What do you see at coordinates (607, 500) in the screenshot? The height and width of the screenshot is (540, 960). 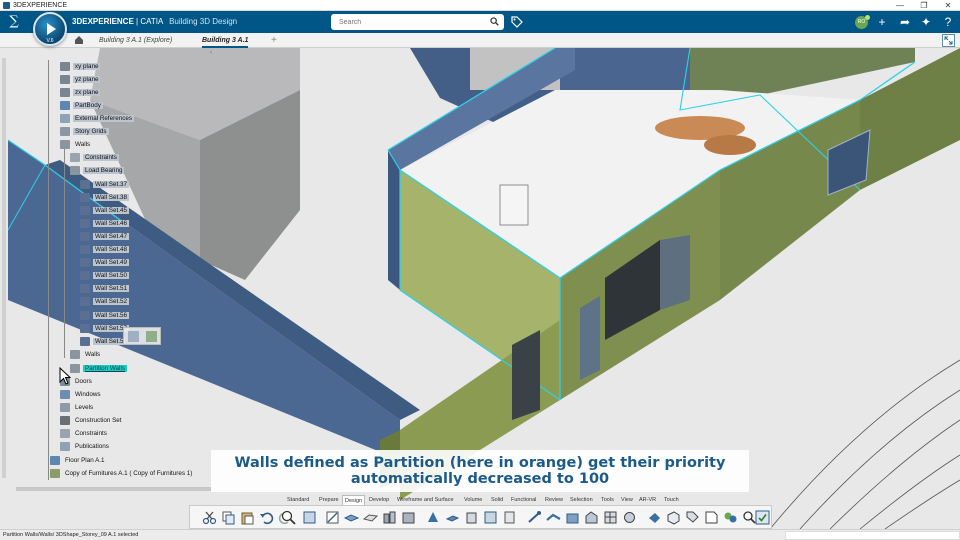 I see `section-tab-tools: Tools` at bounding box center [607, 500].